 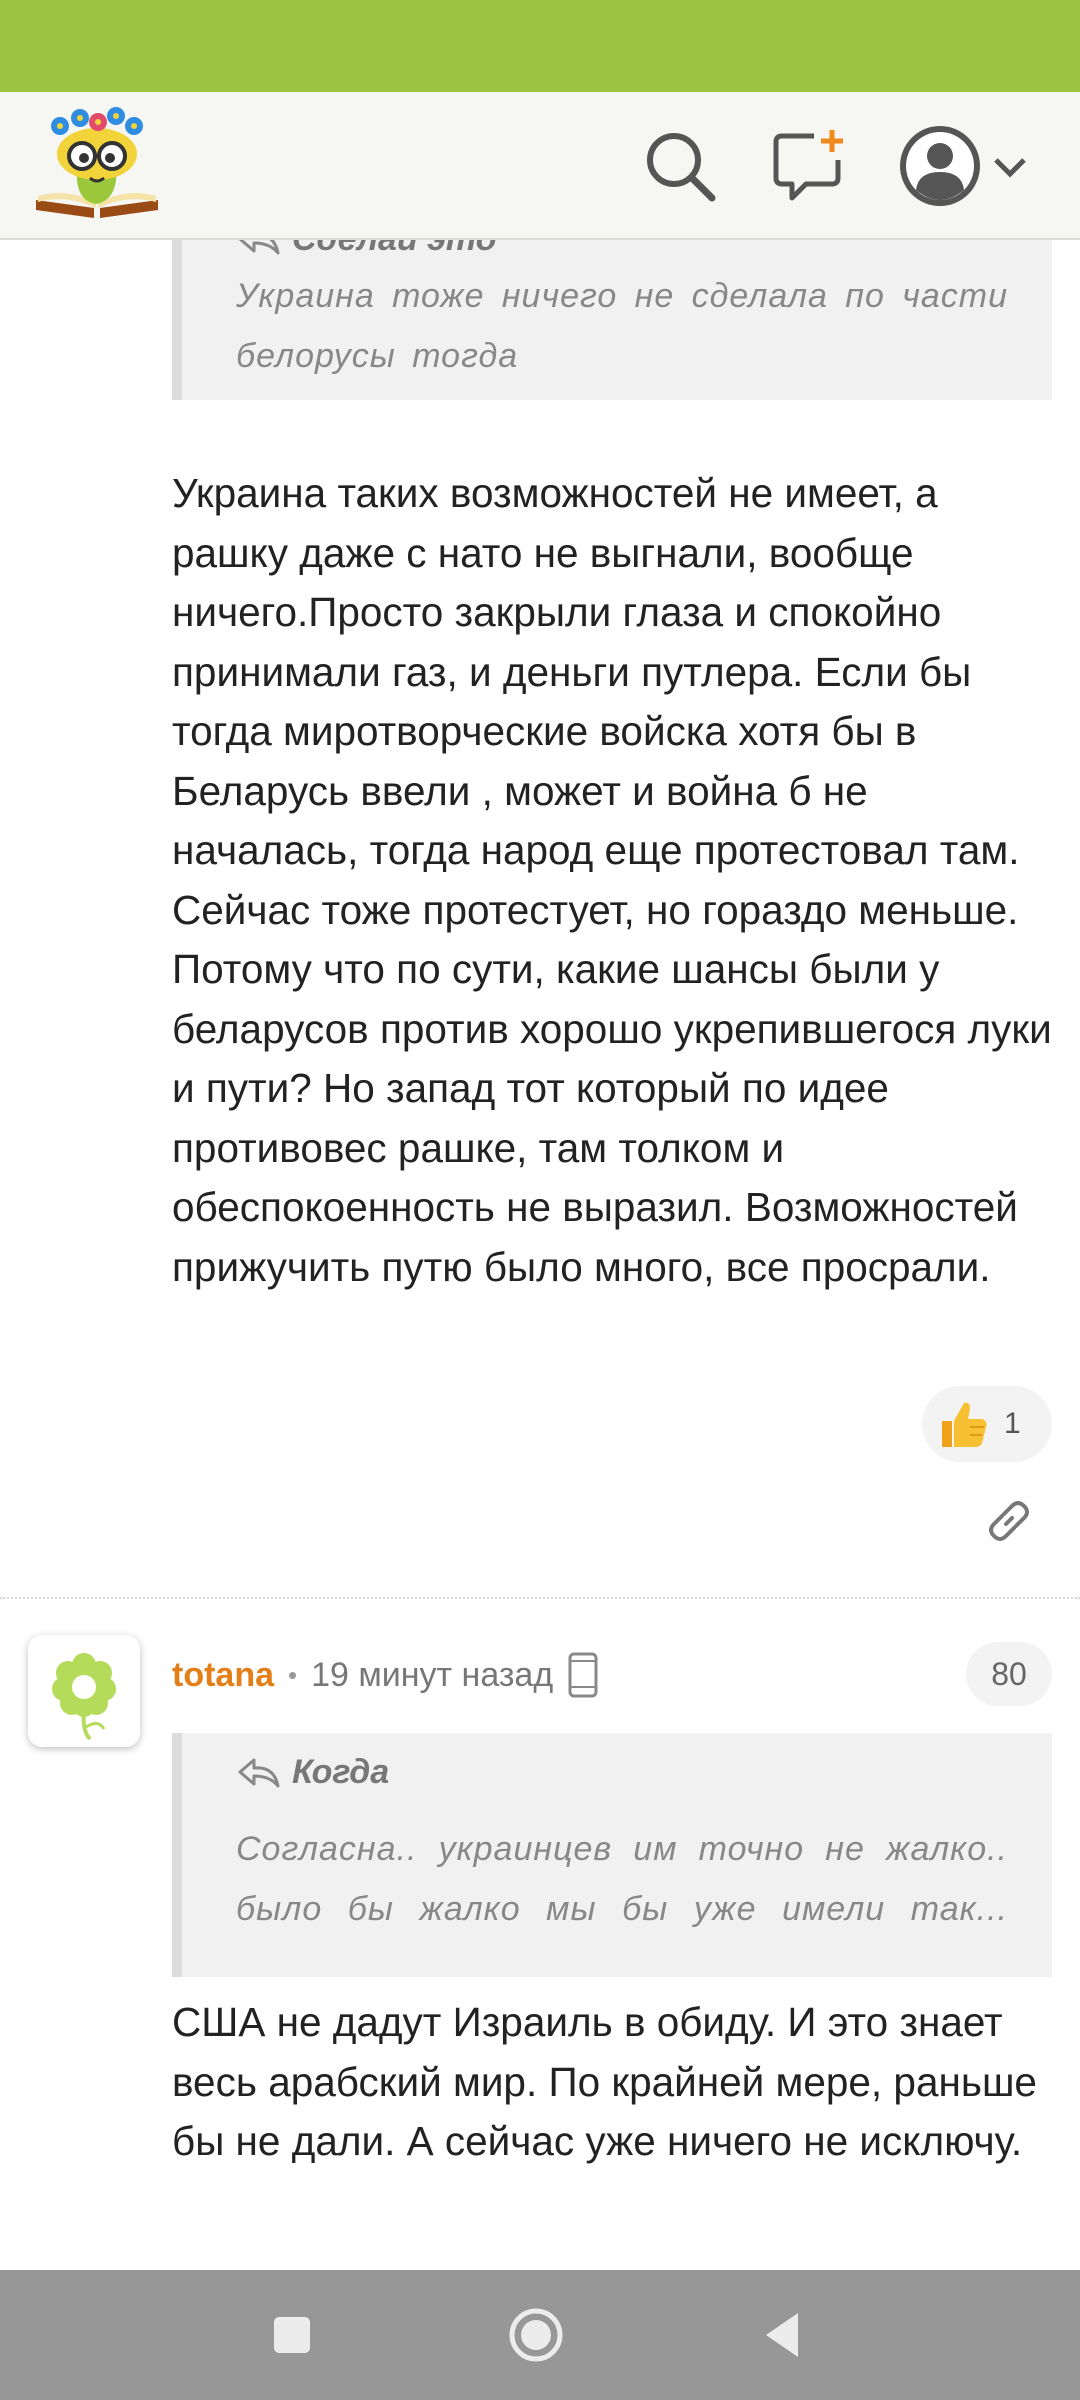 What do you see at coordinates (223, 1675) in the screenshot?
I see `username-link: totana` at bounding box center [223, 1675].